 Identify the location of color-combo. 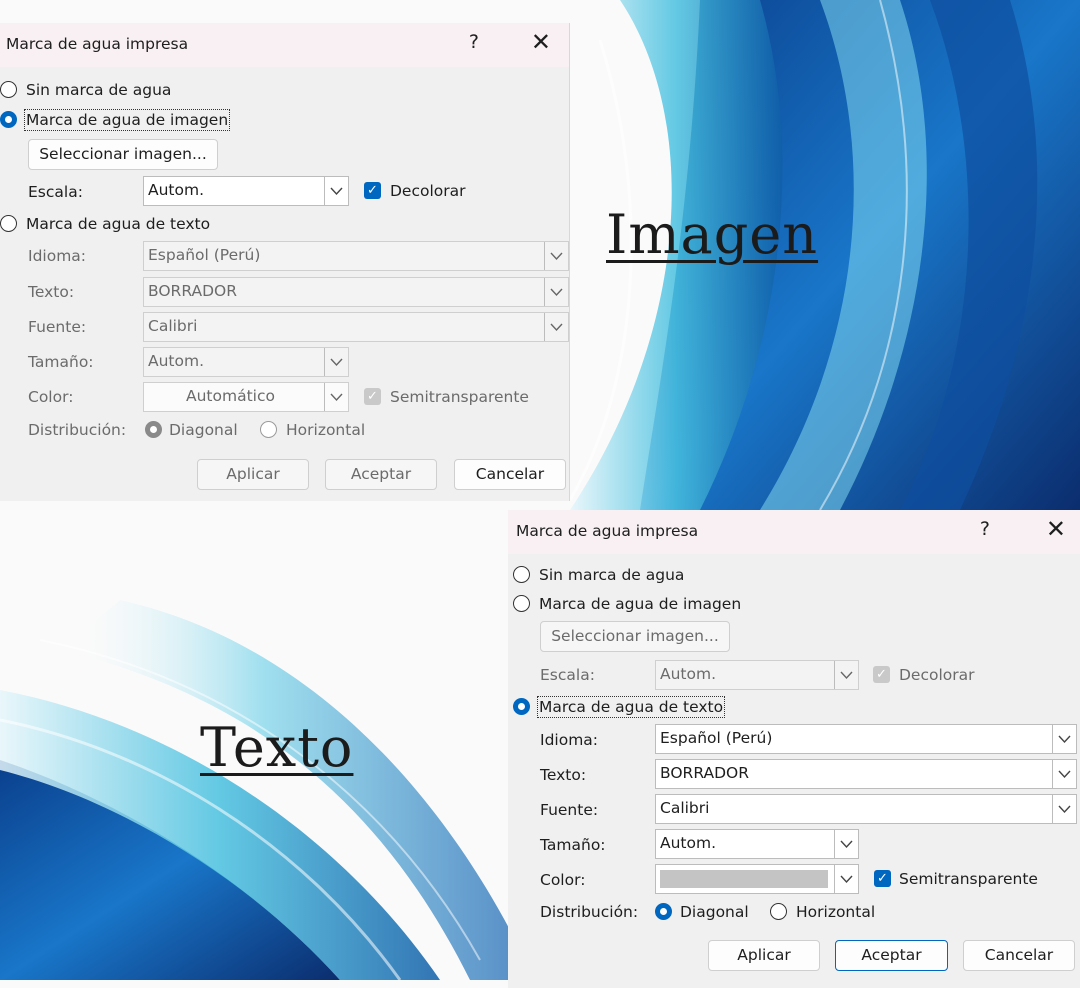
(757, 879).